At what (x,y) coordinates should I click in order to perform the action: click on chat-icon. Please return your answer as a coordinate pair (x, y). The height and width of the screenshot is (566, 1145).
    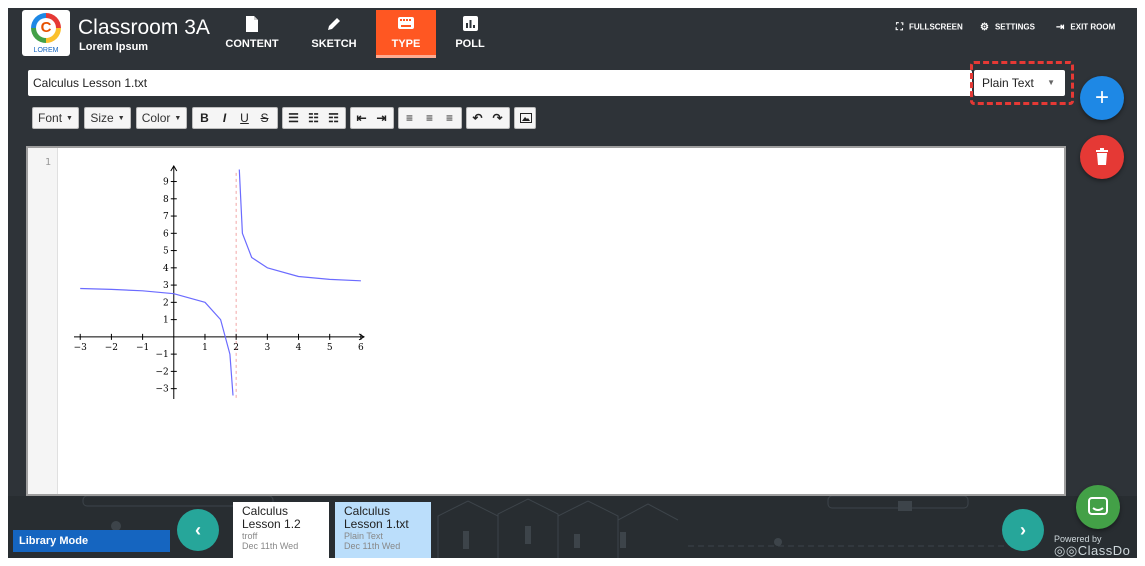
    Looking at the image, I should click on (1098, 506).